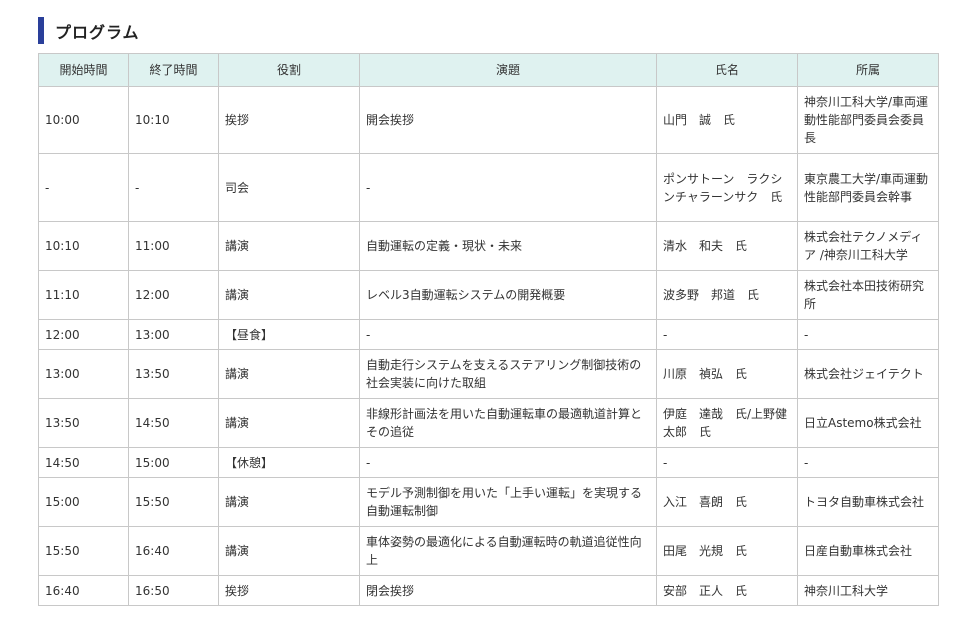 Image resolution: width=966 pixels, height=632 pixels. I want to click on start-time-cell: 13:50, so click(83, 423).